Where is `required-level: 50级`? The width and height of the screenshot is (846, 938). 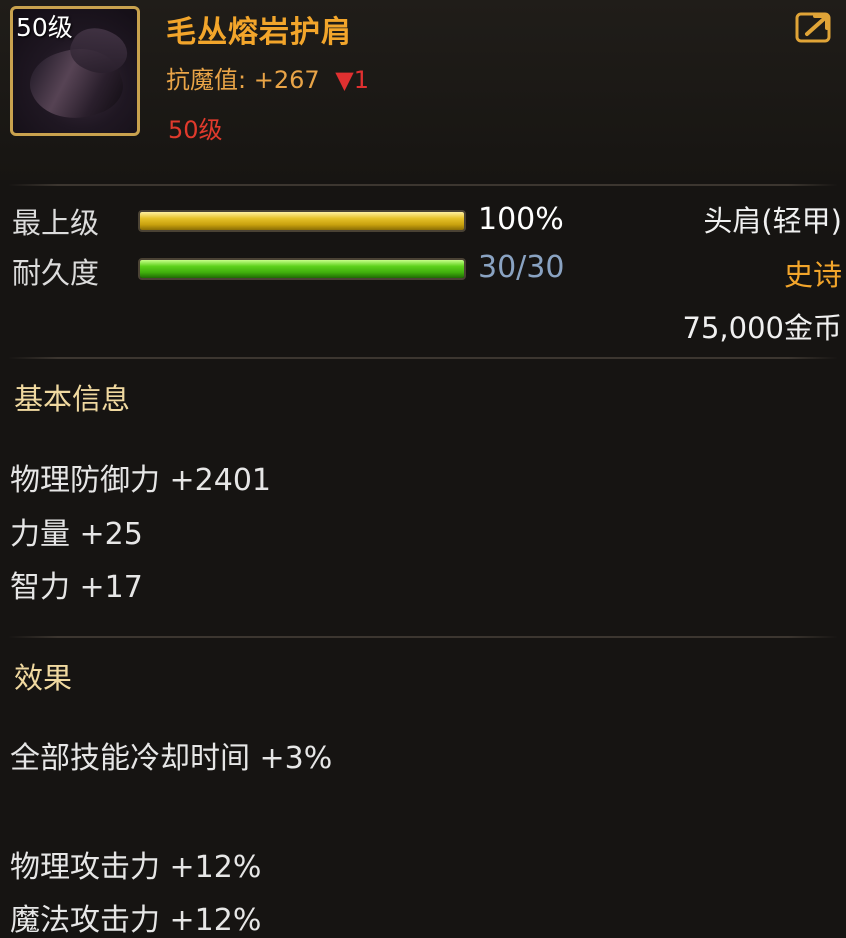
required-level: 50级 is located at coordinates (195, 130).